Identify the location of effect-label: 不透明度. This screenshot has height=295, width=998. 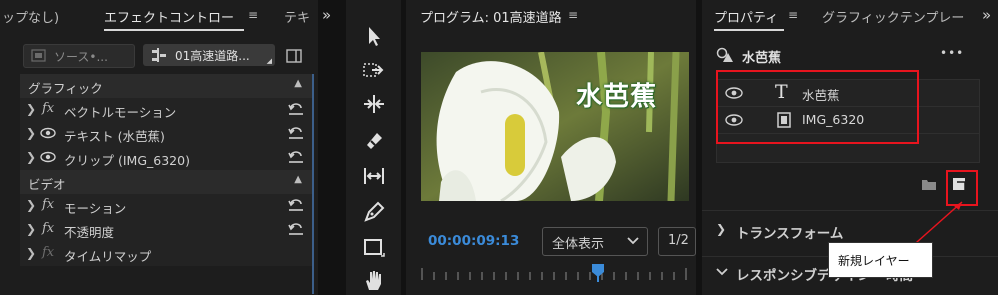
(89, 232).